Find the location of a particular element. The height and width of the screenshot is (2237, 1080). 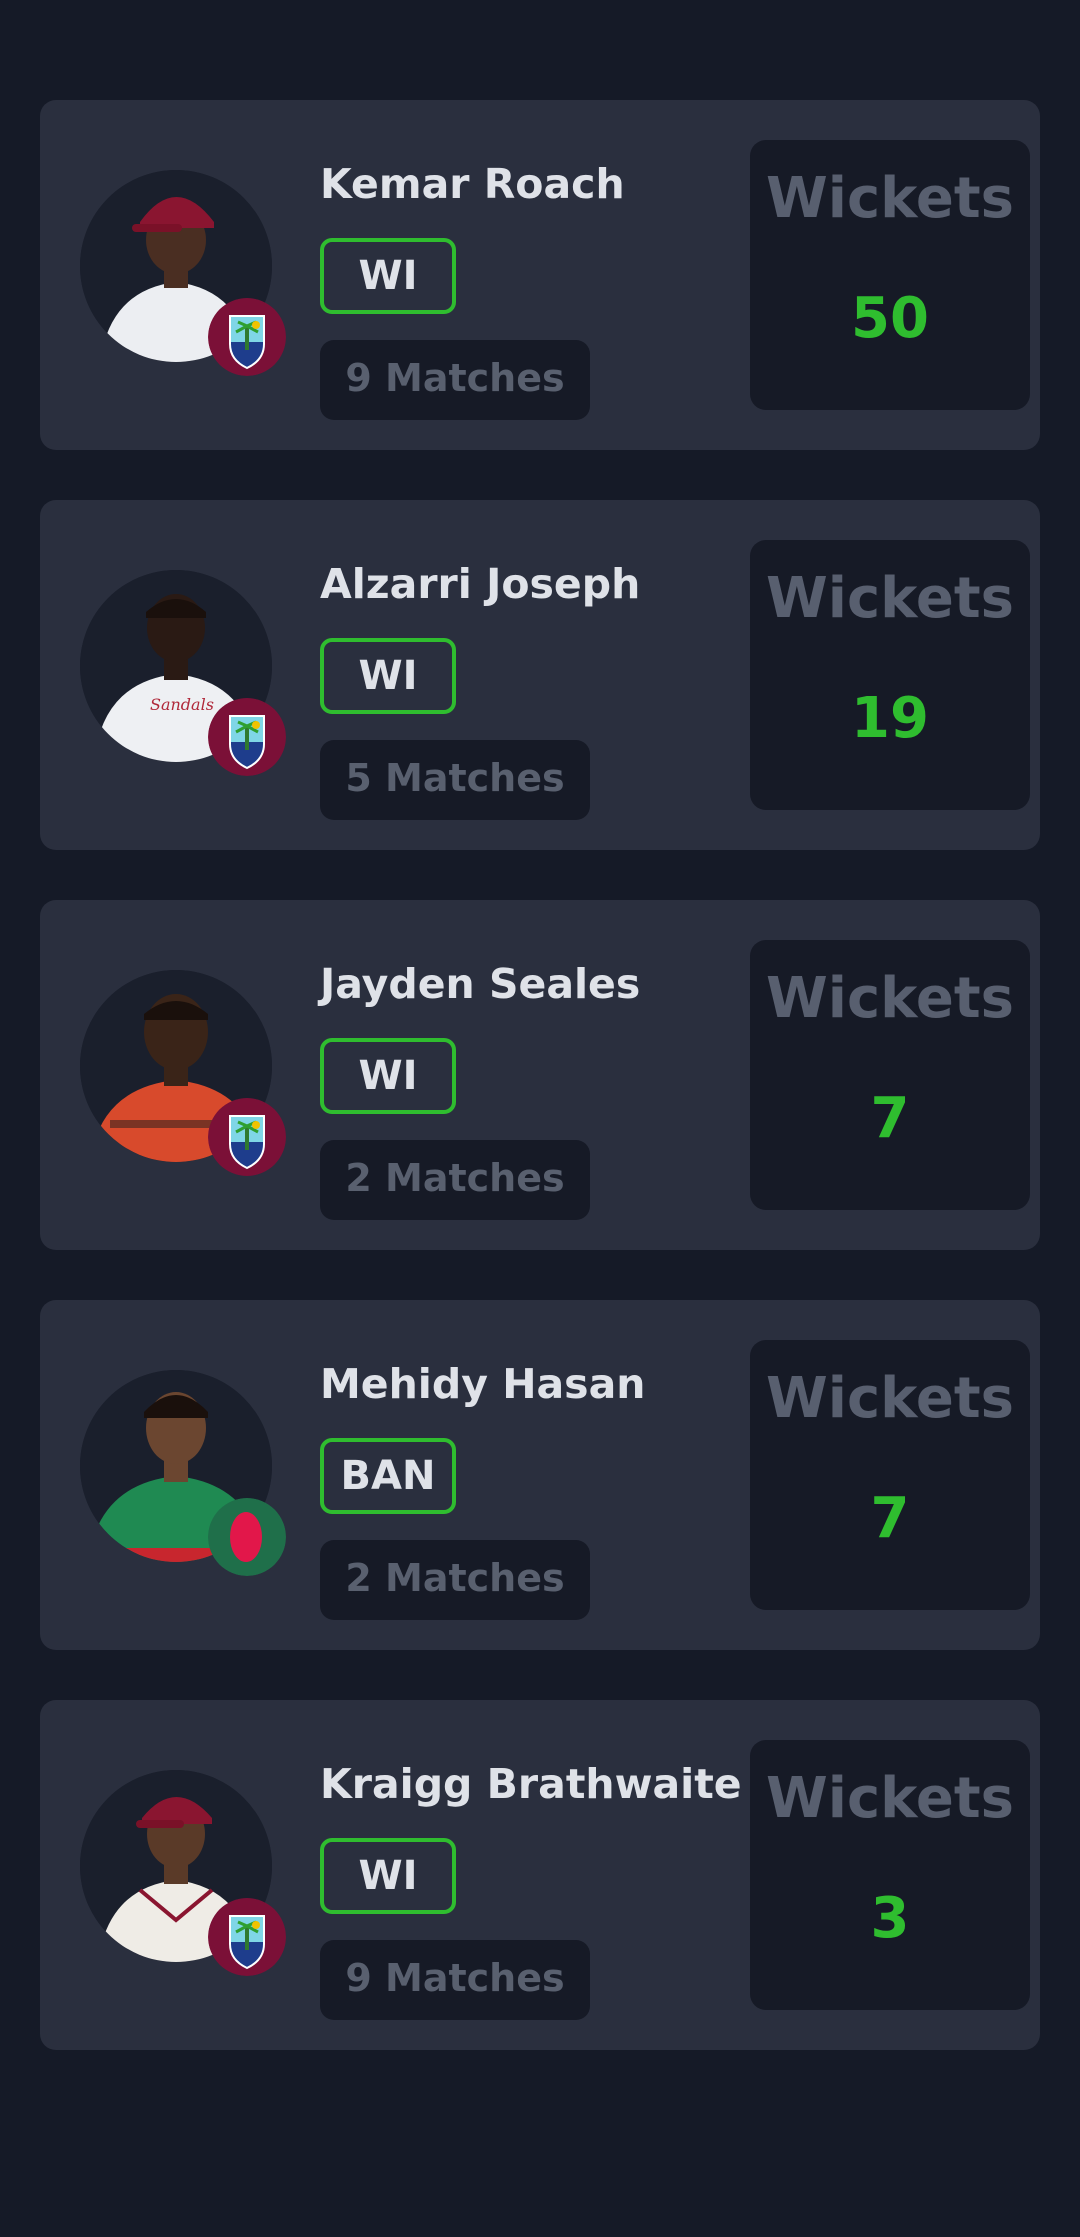

player-name: Jayden Seales is located at coordinates (480, 984).